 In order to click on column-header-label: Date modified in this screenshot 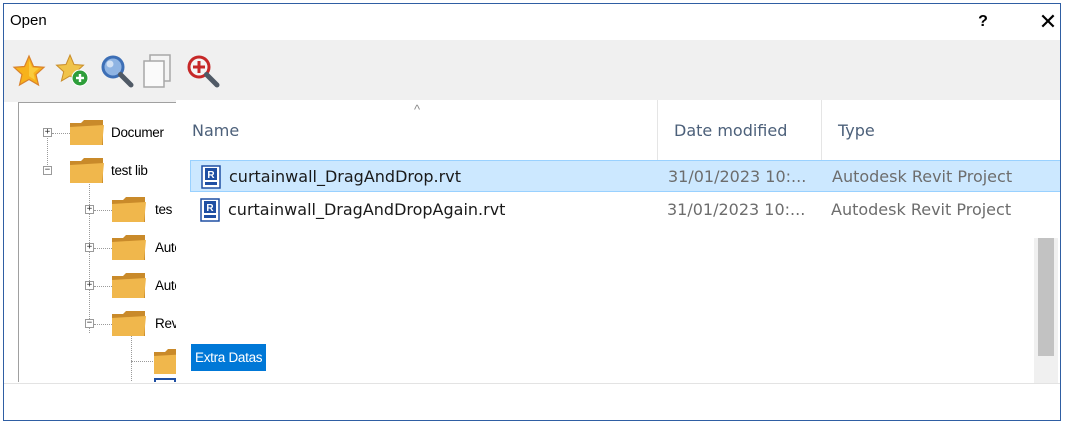, I will do `click(731, 130)`.